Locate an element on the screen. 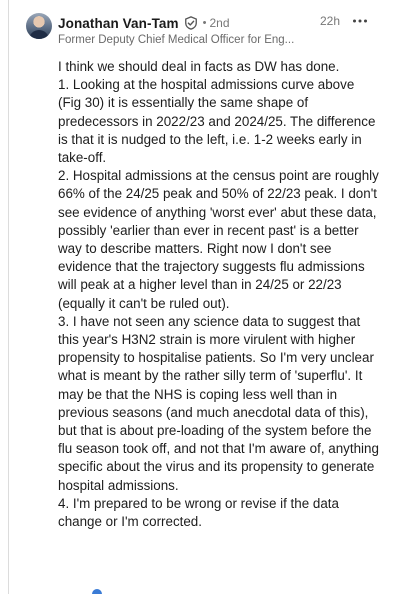 This screenshot has height=594, width=404. shield-check-icon is located at coordinates (191, 23).